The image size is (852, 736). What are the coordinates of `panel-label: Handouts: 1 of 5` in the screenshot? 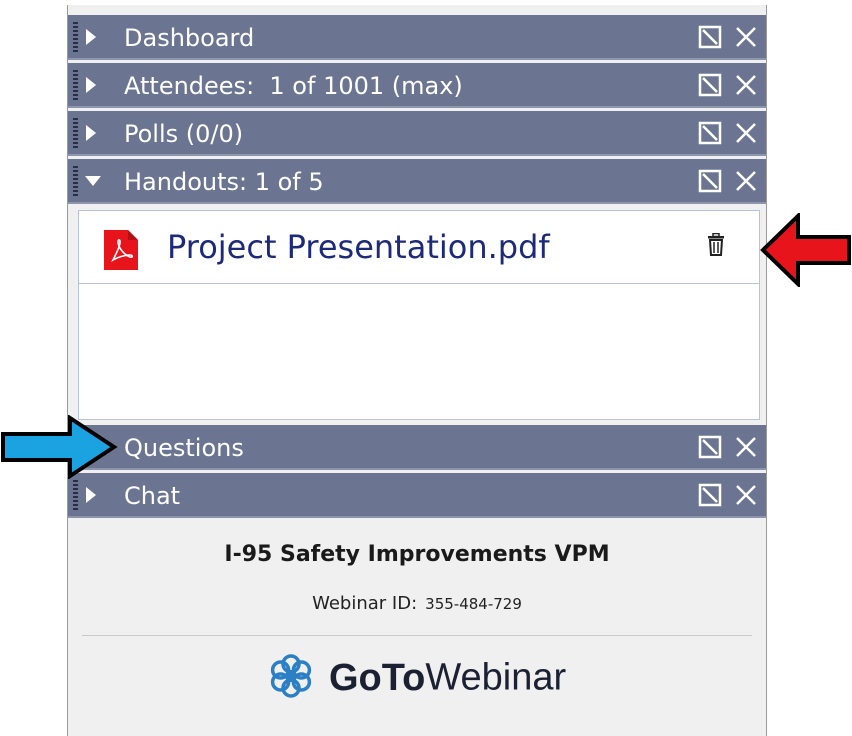 It's located at (224, 182).